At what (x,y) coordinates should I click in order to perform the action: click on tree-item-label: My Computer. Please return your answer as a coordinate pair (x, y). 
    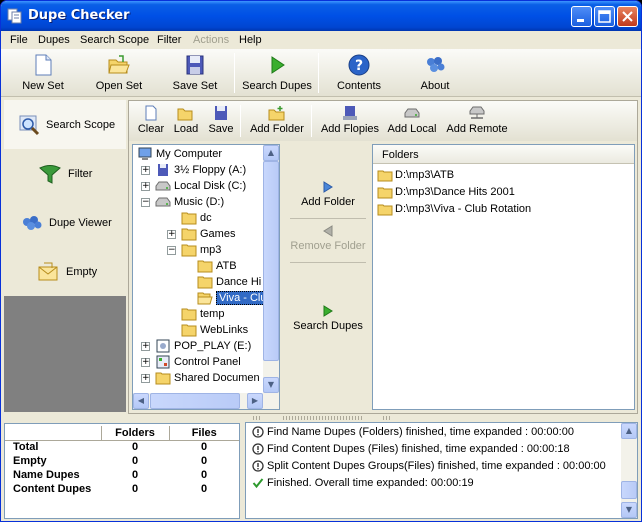
    Looking at the image, I should click on (189, 154).